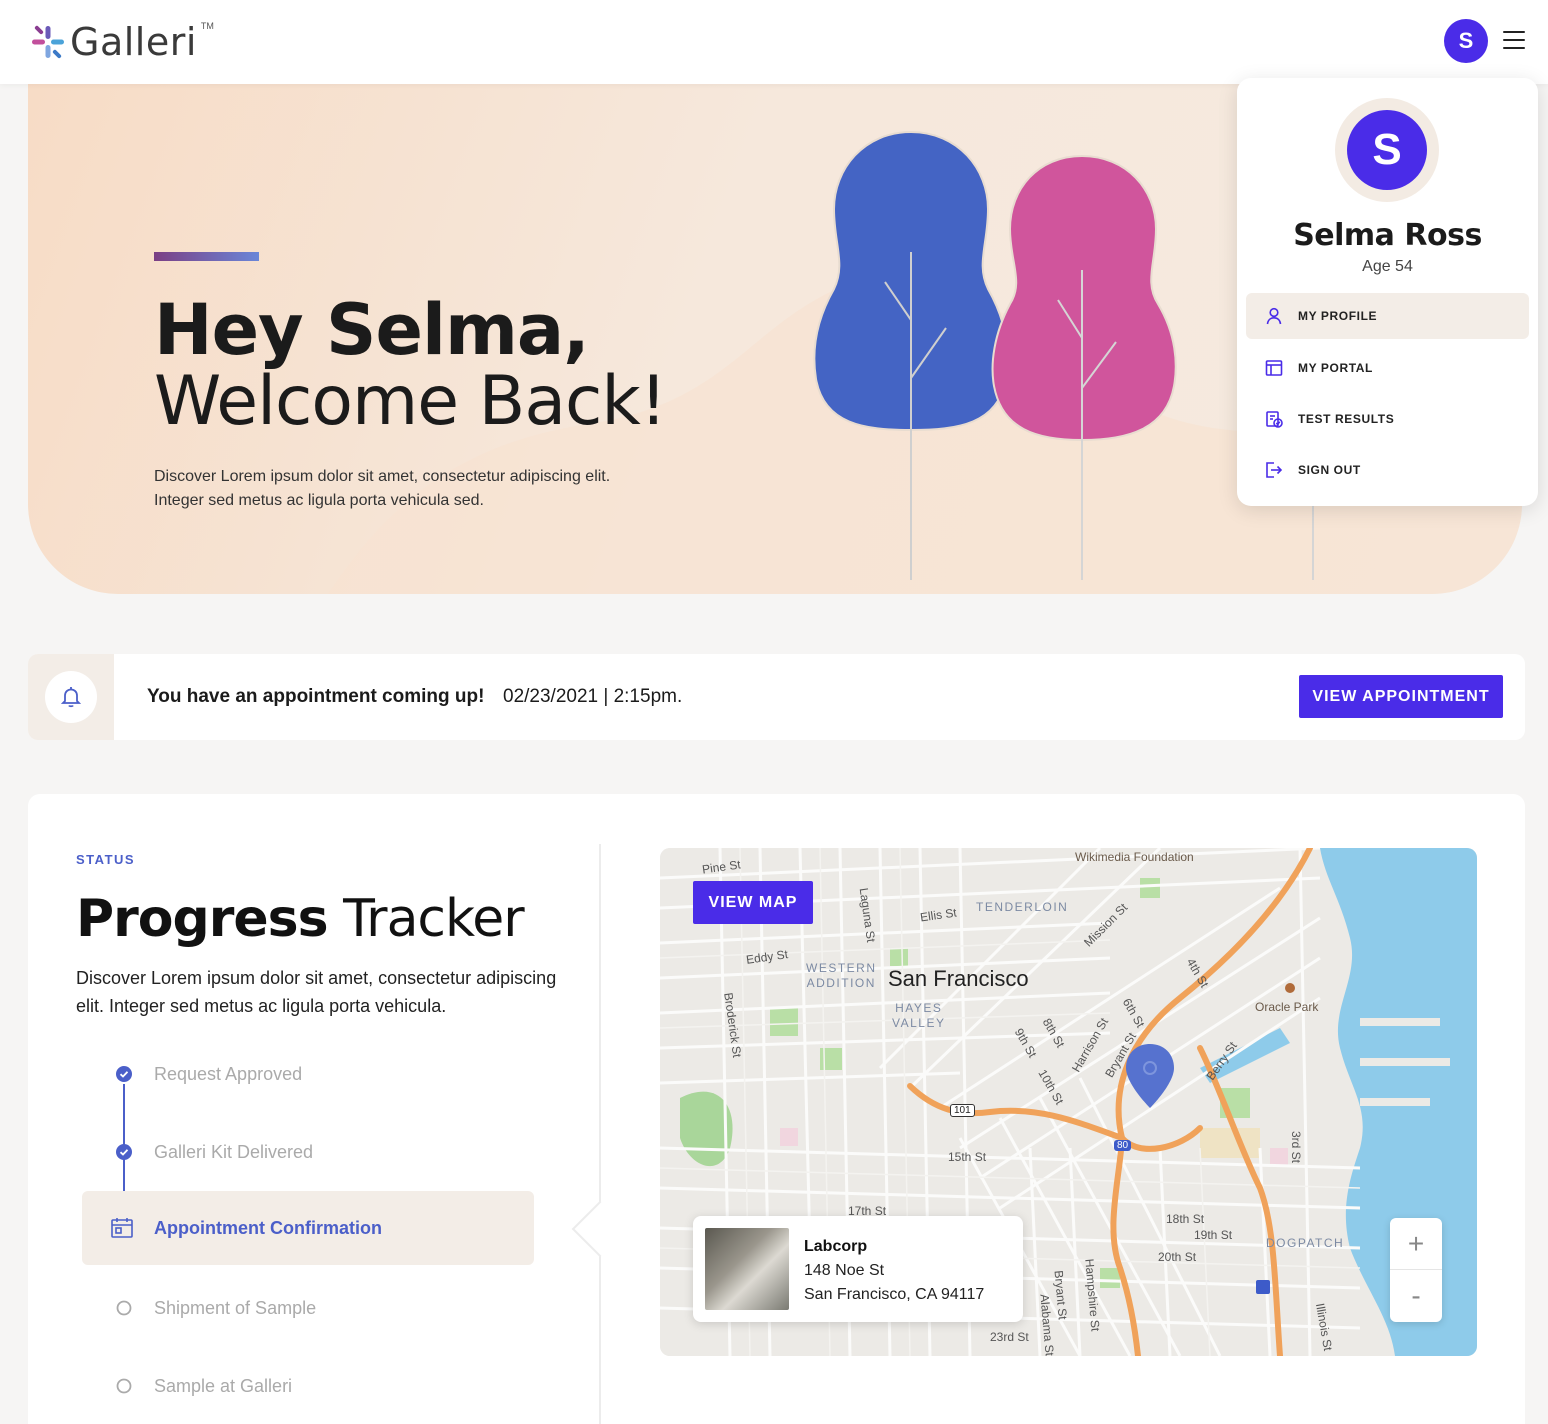  Describe the element at coordinates (600, 1134) in the screenshot. I see `section-divider` at that location.